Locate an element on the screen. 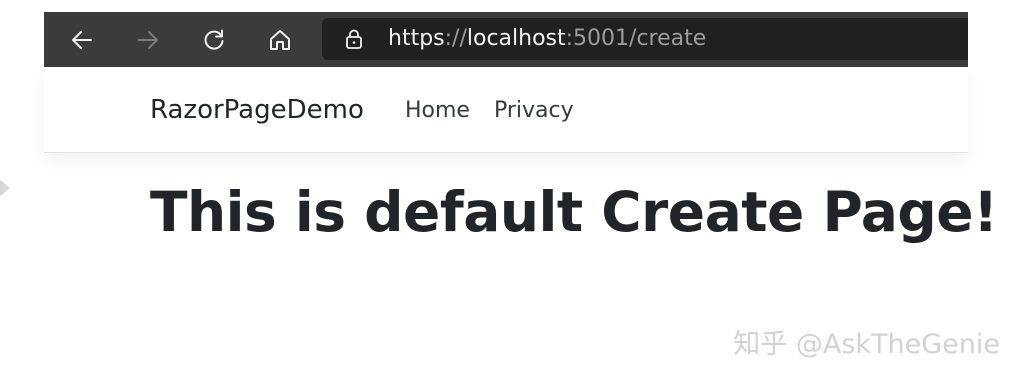 The image size is (1027, 385). forward-button is located at coordinates (148, 40).